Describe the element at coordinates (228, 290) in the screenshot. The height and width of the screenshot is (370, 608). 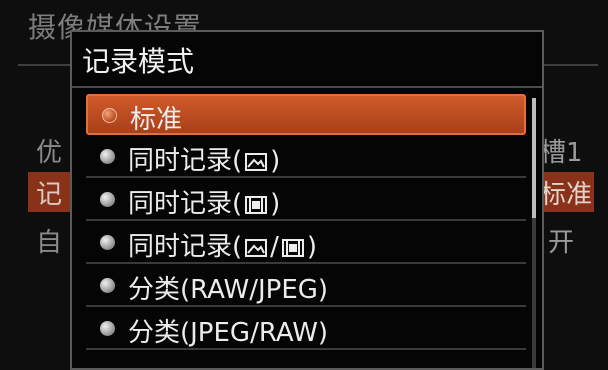
I see `option-label: 分类(RAW/JPEG)` at that location.